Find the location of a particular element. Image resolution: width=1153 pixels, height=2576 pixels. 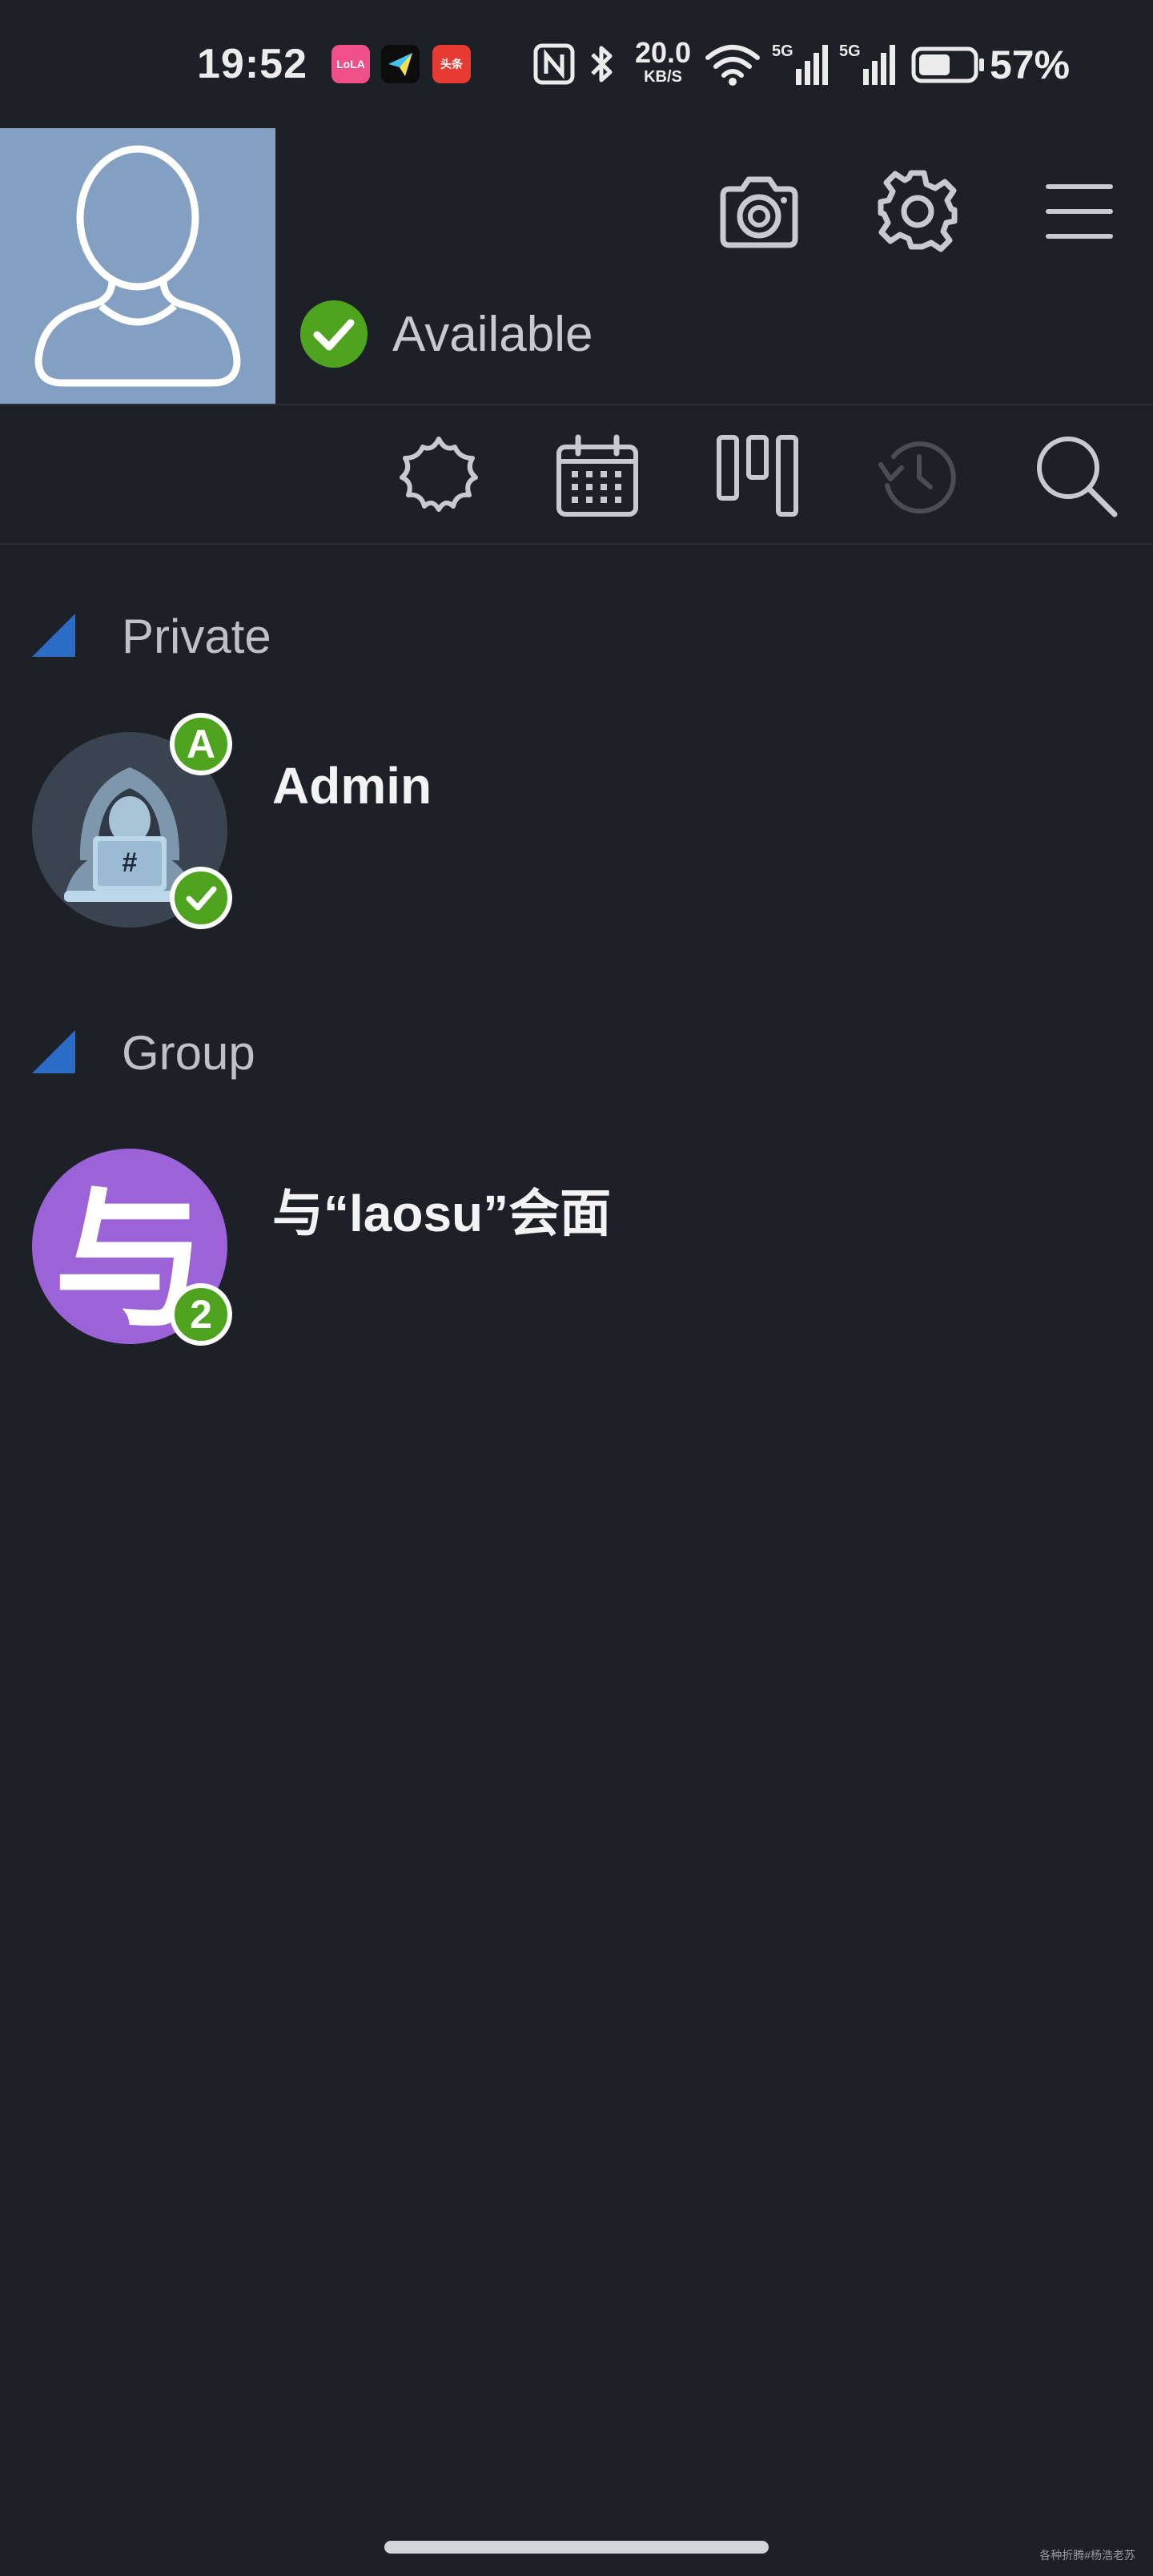

search-button is located at coordinates (1076, 476).